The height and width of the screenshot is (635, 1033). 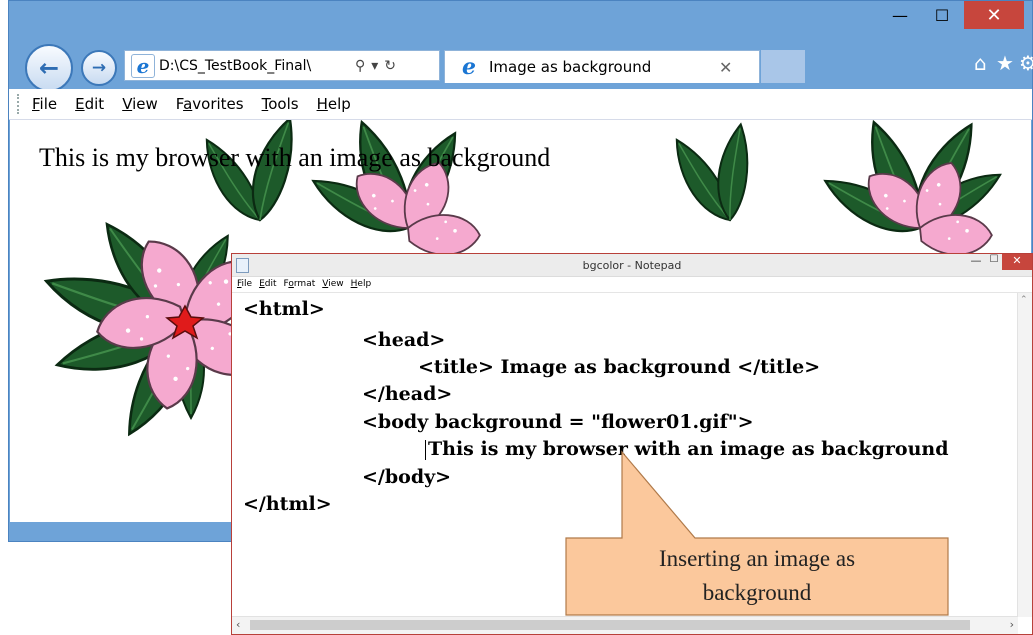 What do you see at coordinates (558, 422) in the screenshot?
I see `code-line: <body background = "flower01.gif">` at bounding box center [558, 422].